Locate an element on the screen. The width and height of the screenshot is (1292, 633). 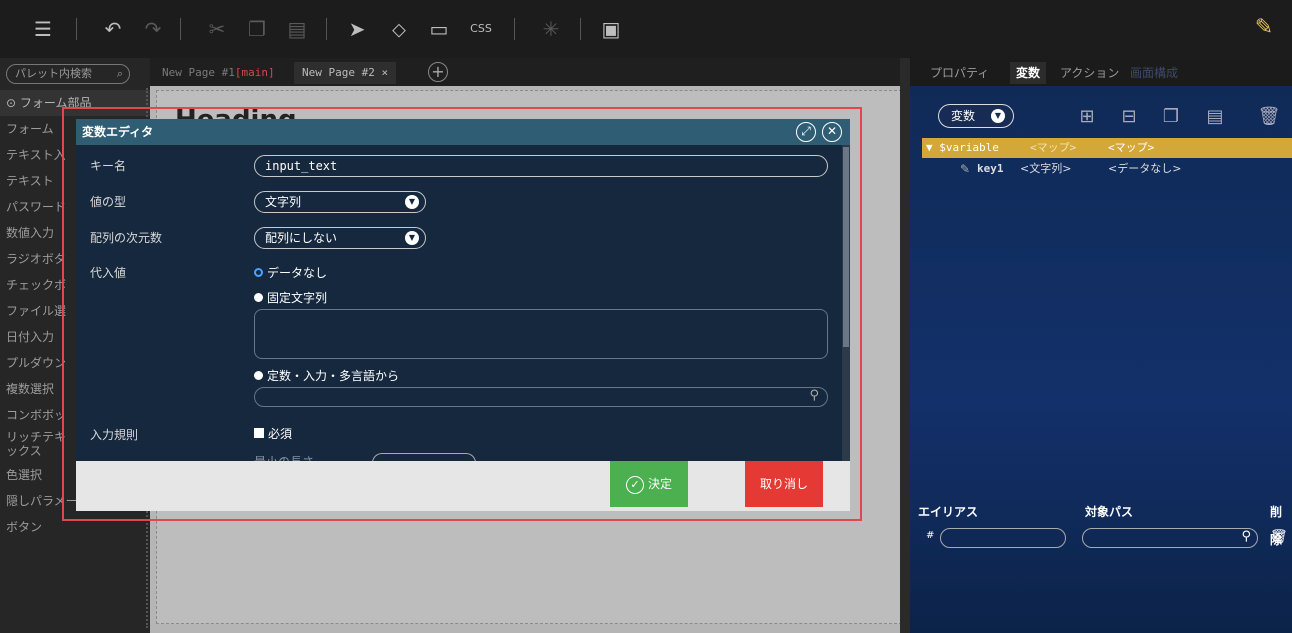
scrollbar-thumb is located at coordinates (846, 247).